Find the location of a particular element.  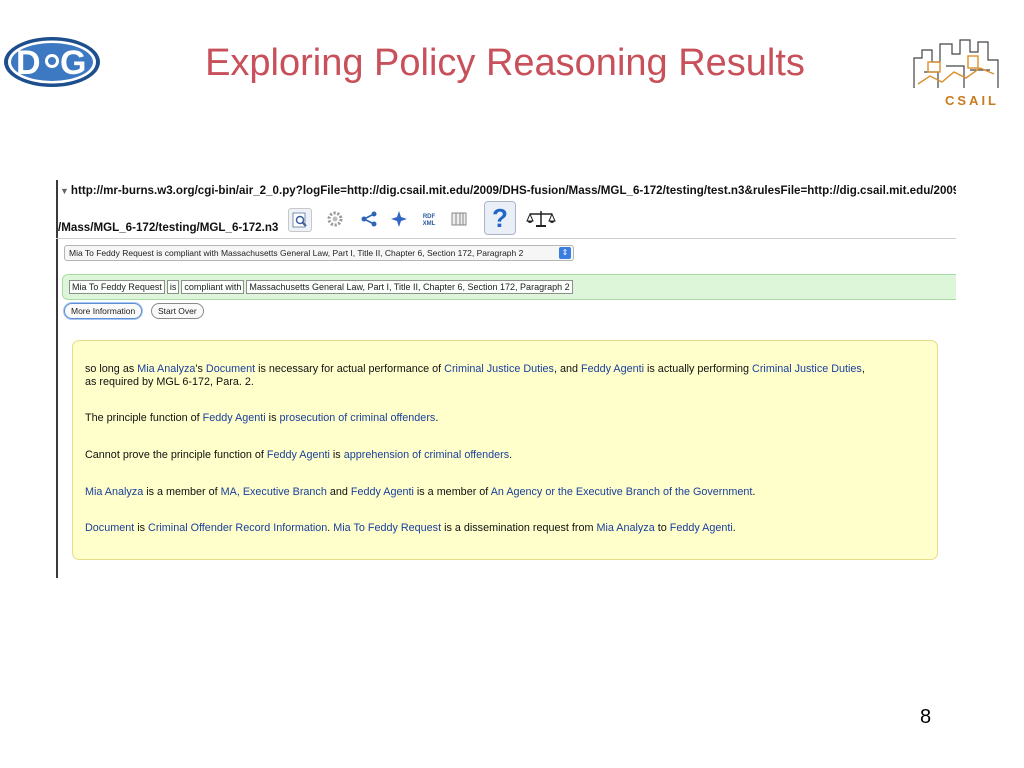

csail-wordmark: CSAIL is located at coordinates (972, 100).